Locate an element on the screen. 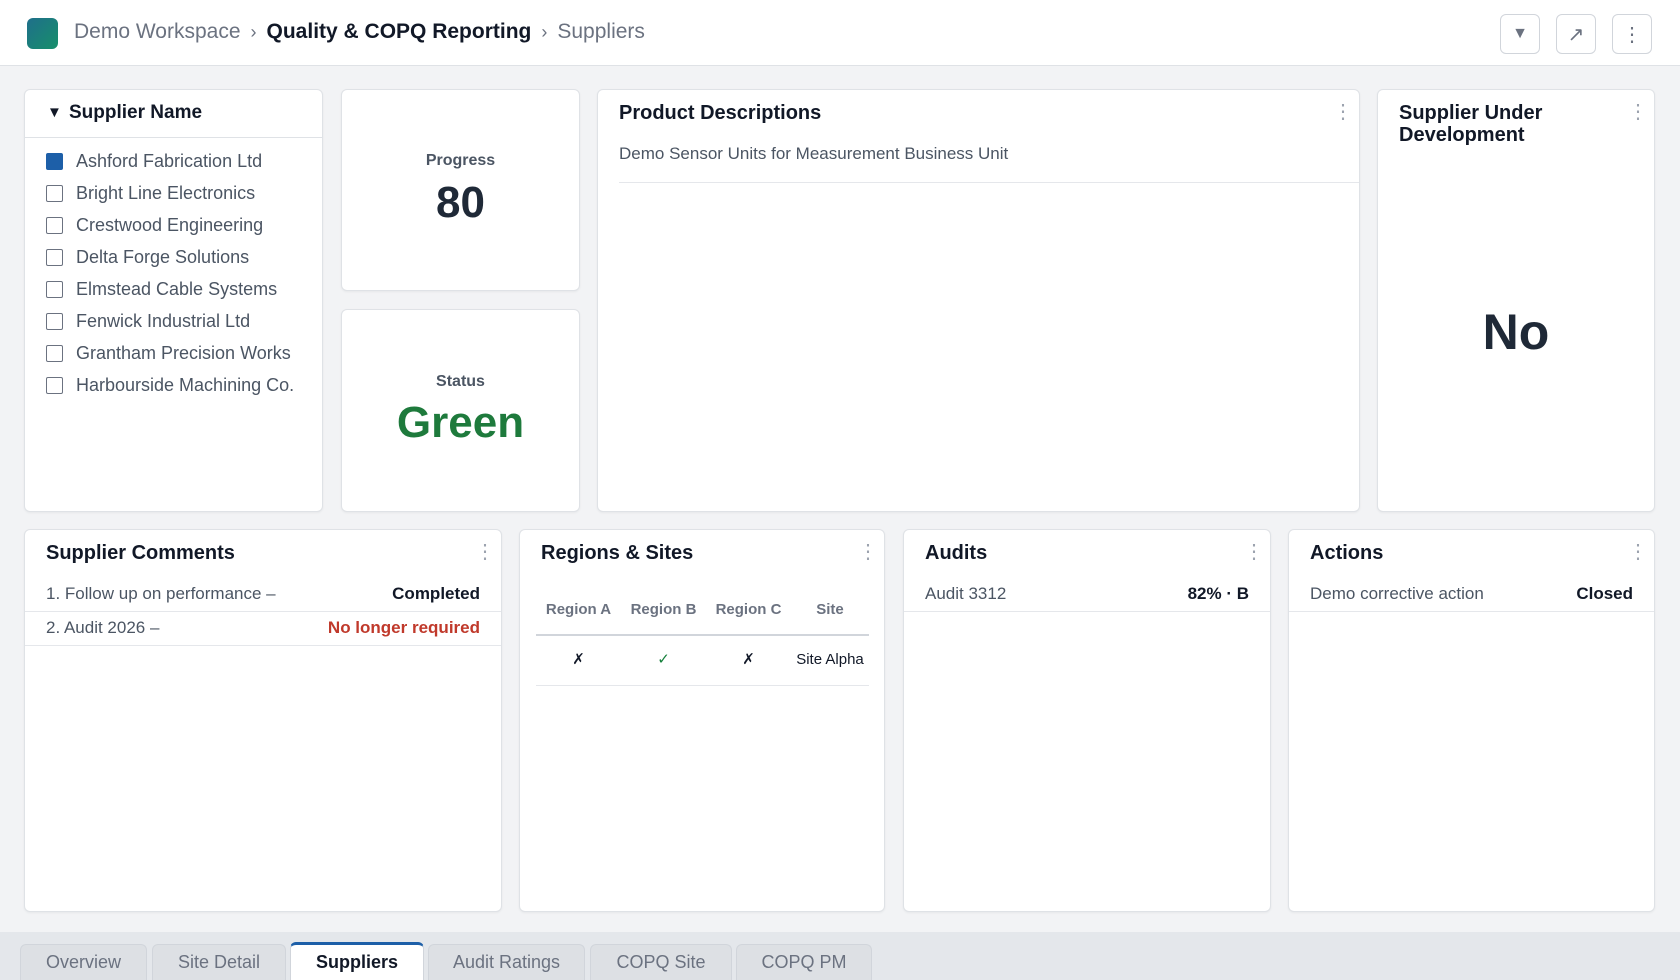 This screenshot has height=980, width=1680. progress-card: Progress 80 is located at coordinates (460, 190).